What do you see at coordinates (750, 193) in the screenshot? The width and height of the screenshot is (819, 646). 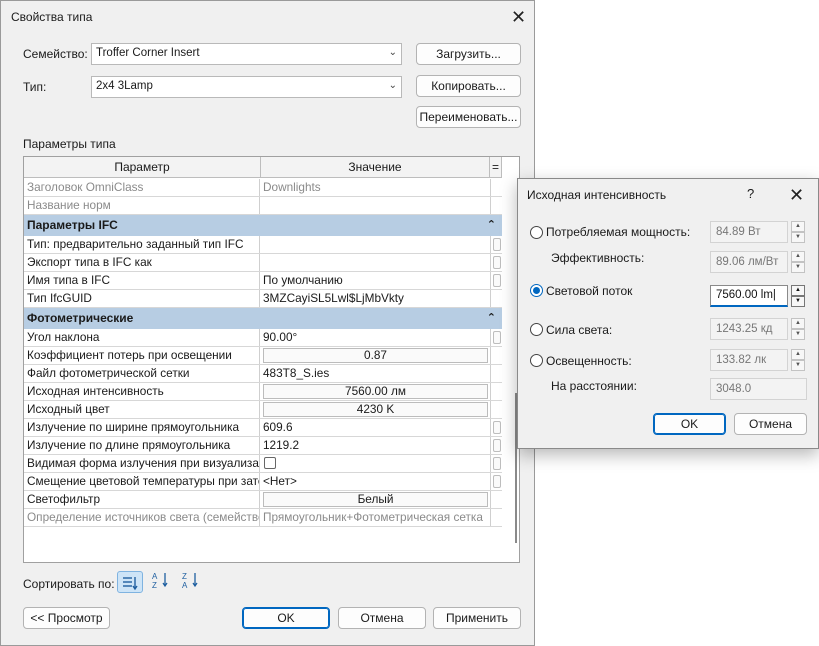 I see `help-icon: ?` at bounding box center [750, 193].